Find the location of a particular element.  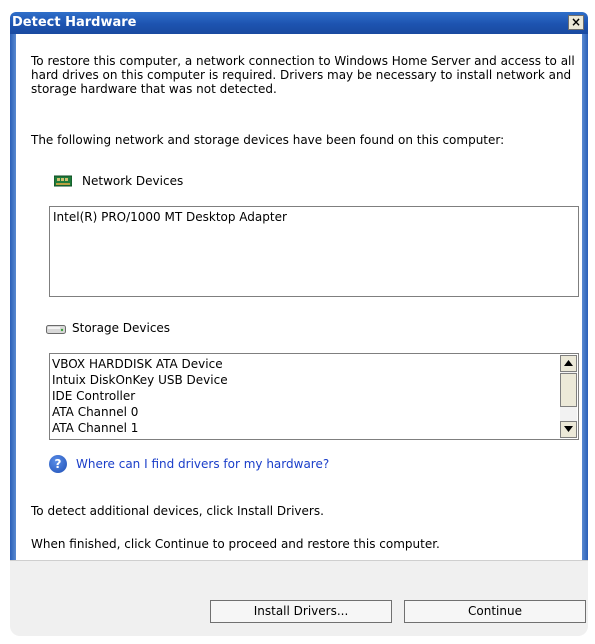

storage-scrollbar is located at coordinates (568, 396).